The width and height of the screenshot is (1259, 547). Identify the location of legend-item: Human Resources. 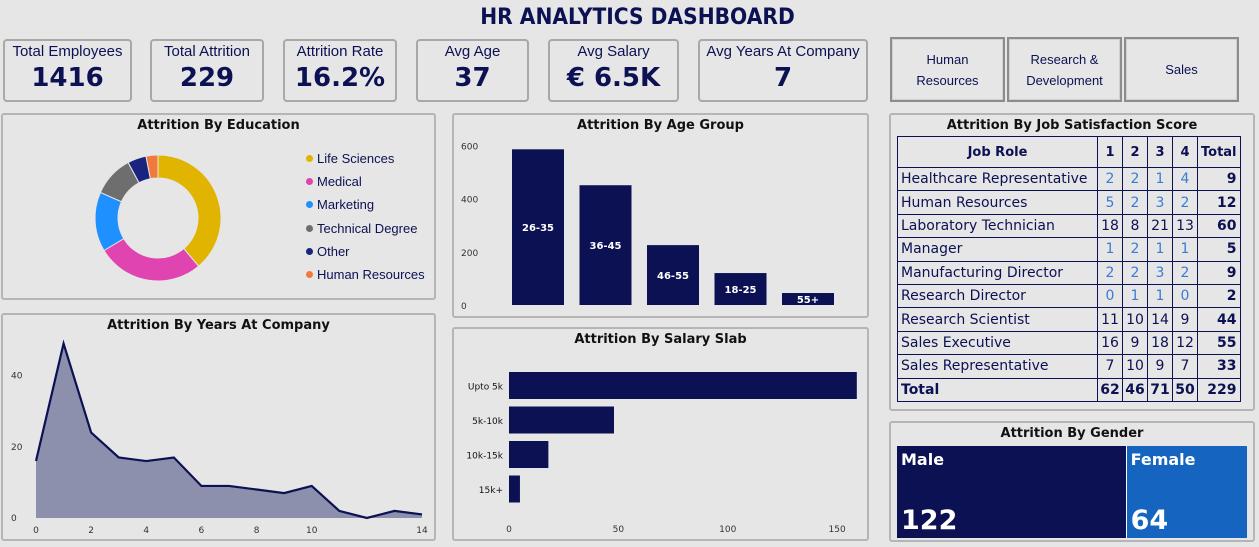
(365, 274).